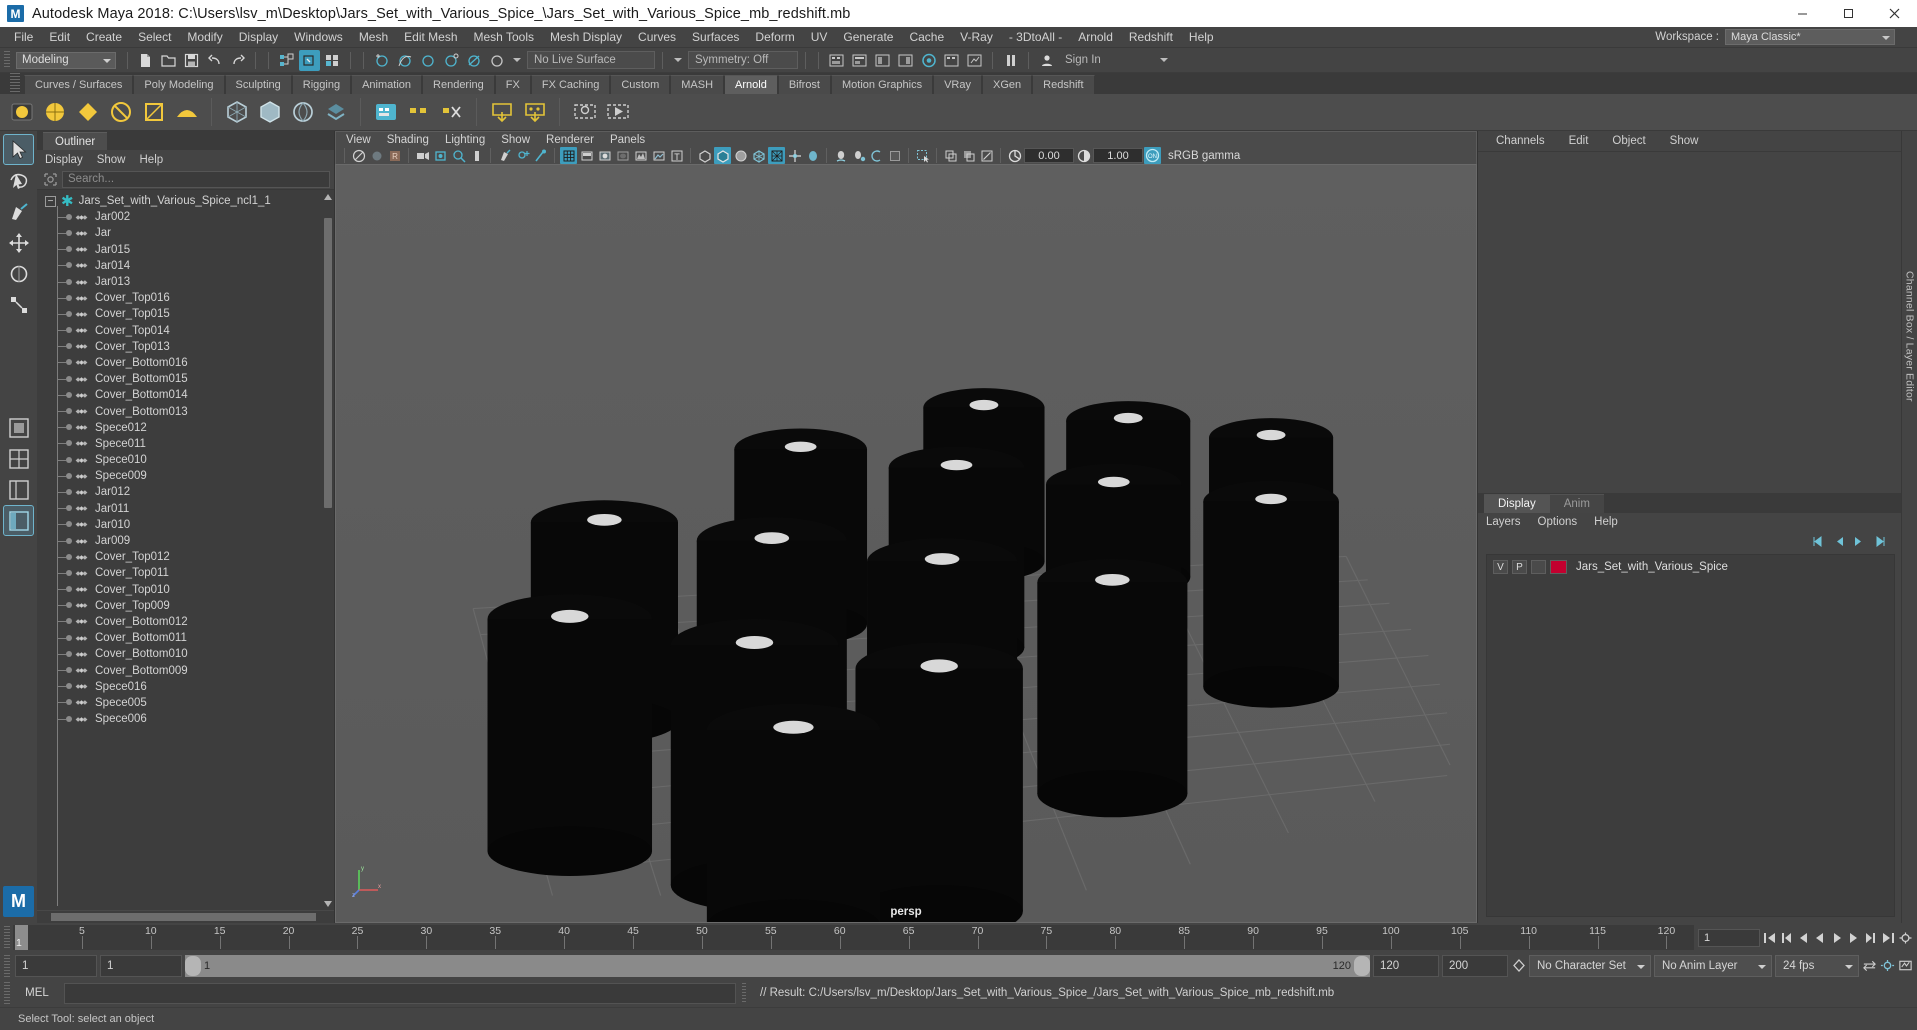 This screenshot has width=1917, height=1030. Describe the element at coordinates (704, 155) in the screenshot. I see `lighting-default-icon` at that location.